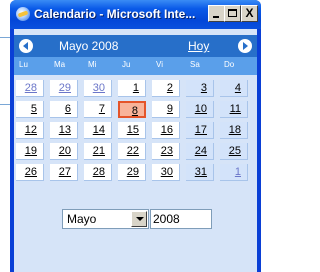 The height and width of the screenshot is (272, 320). What do you see at coordinates (64, 109) in the screenshot?
I see `day-cell: 6` at bounding box center [64, 109].